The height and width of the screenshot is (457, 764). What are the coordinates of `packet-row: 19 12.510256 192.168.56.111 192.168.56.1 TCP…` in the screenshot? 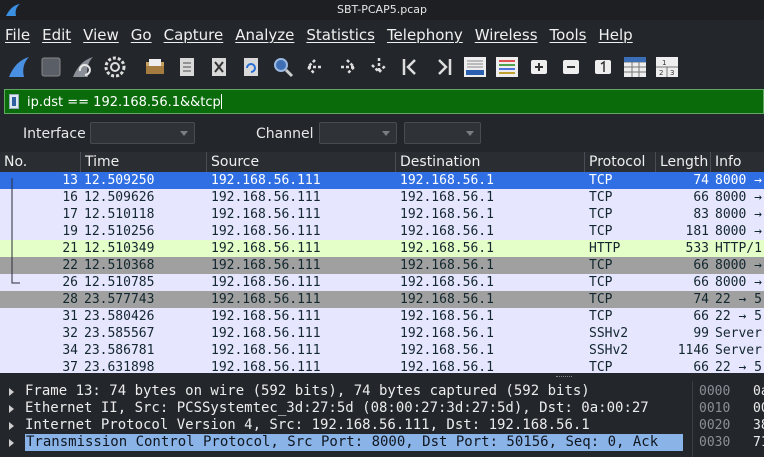 It's located at (382, 231).